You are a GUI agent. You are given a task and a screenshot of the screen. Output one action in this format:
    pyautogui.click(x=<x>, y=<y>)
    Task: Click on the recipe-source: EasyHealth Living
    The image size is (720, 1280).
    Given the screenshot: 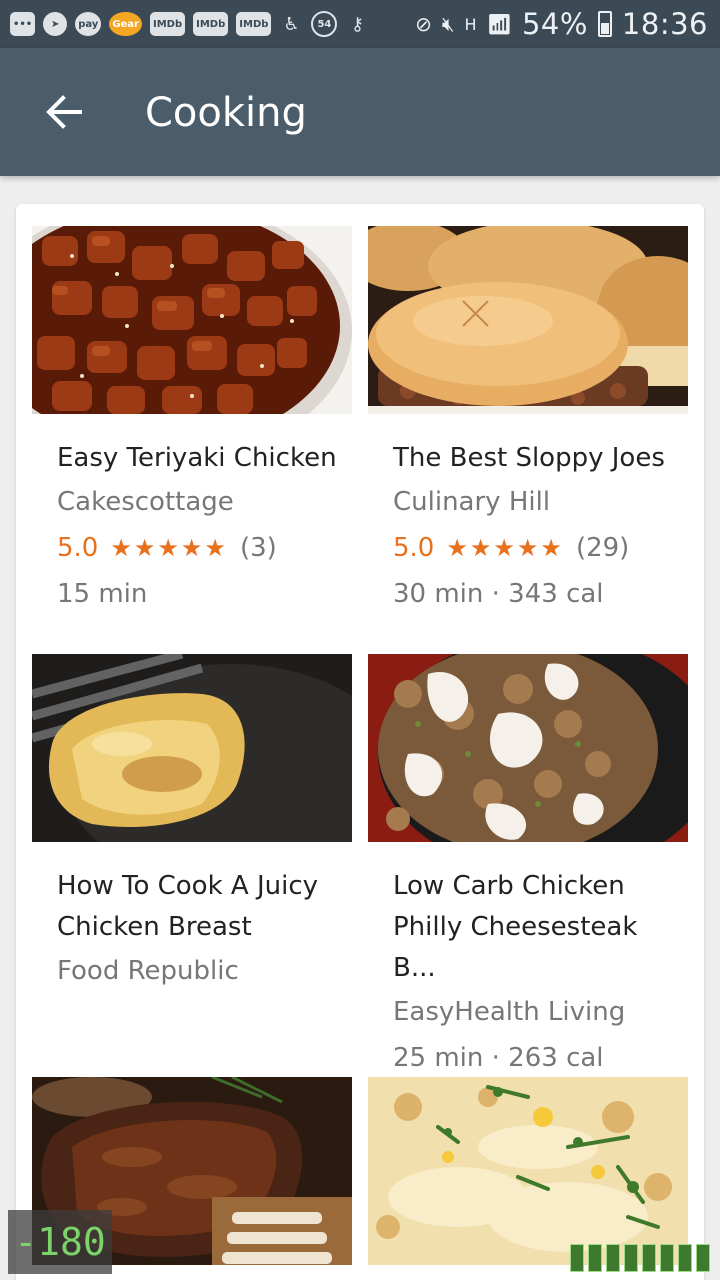 What is the action you would take?
    pyautogui.click(x=509, y=1012)
    